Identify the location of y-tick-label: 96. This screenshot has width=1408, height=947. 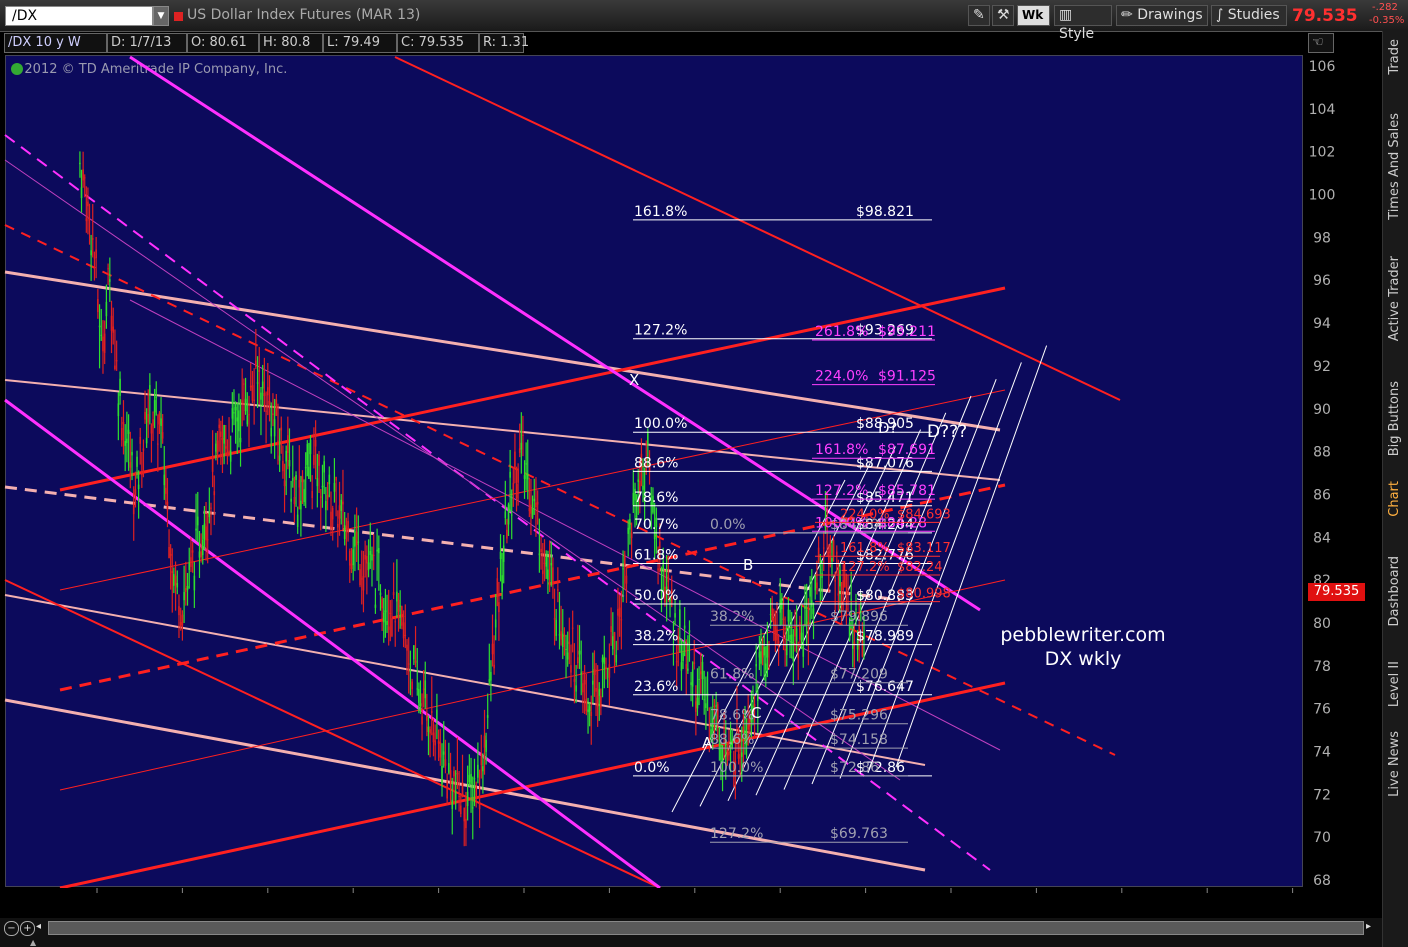
(1322, 281).